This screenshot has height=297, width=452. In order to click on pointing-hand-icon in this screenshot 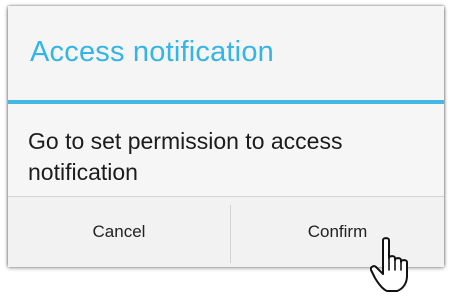, I will do `click(389, 264)`.